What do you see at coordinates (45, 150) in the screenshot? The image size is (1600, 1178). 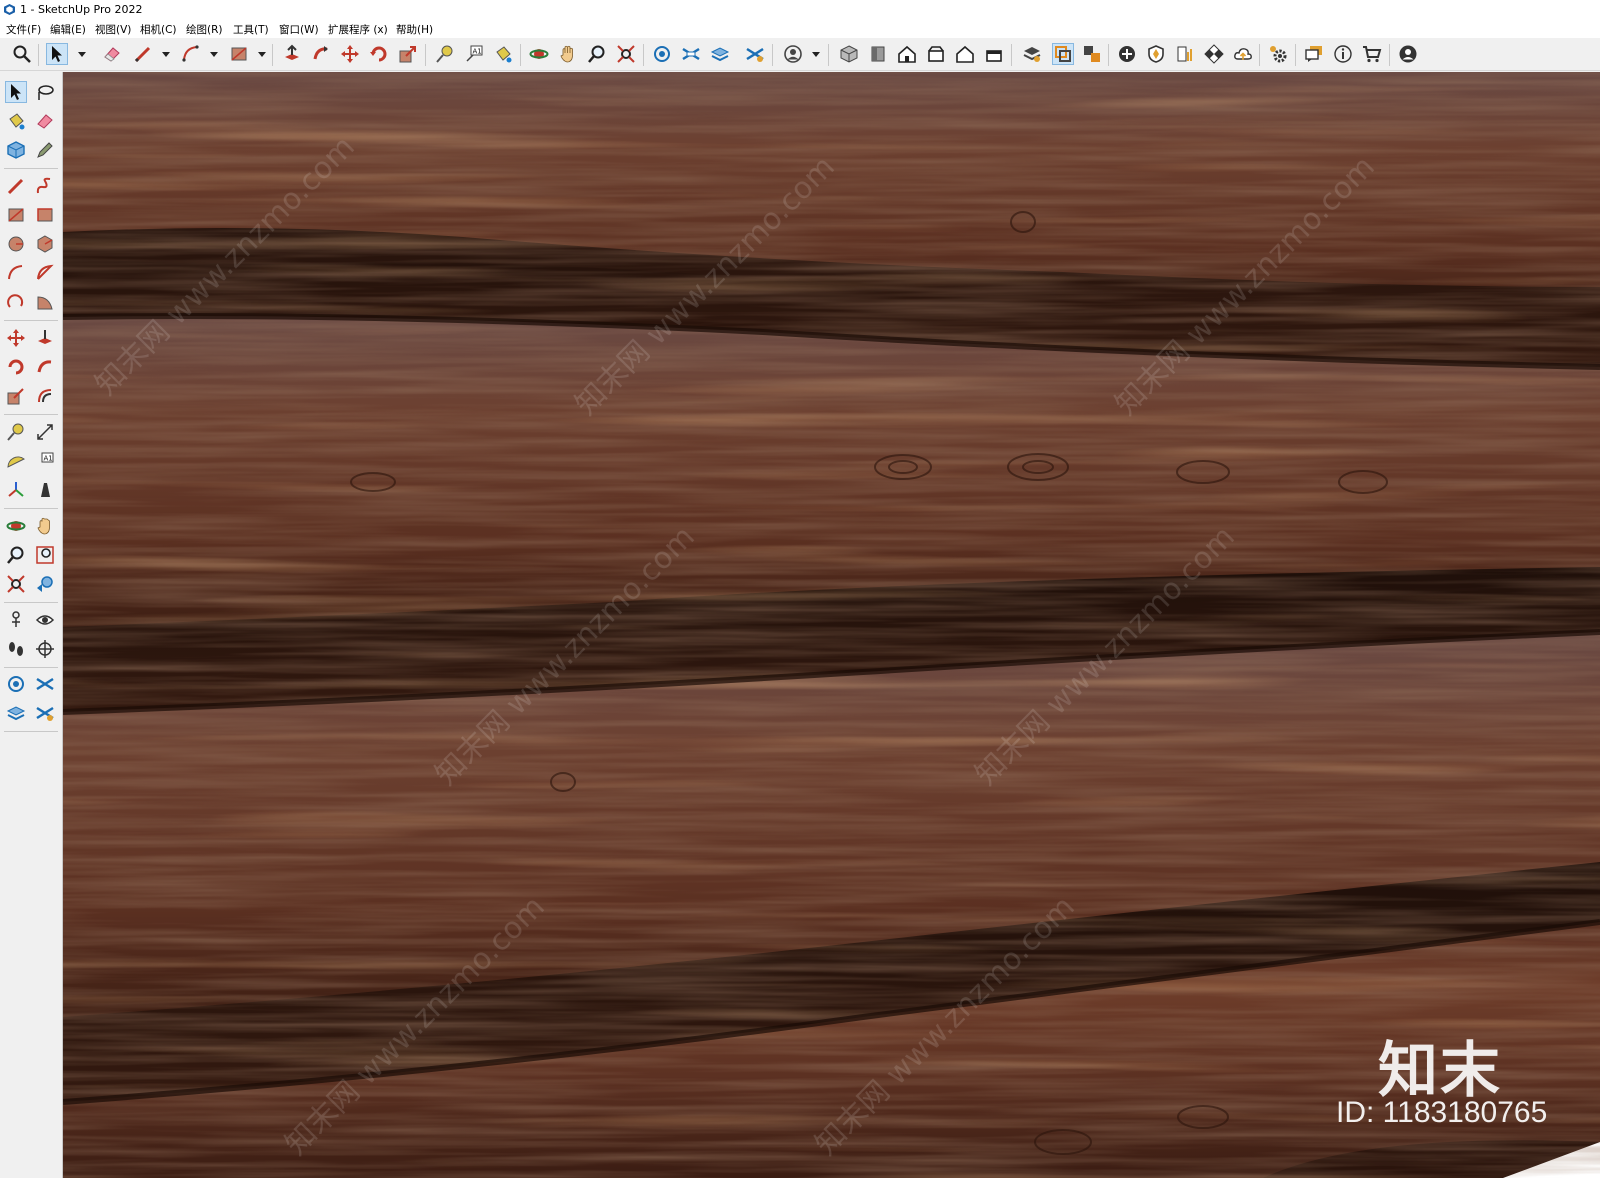 I see `tag-tool-icon` at bounding box center [45, 150].